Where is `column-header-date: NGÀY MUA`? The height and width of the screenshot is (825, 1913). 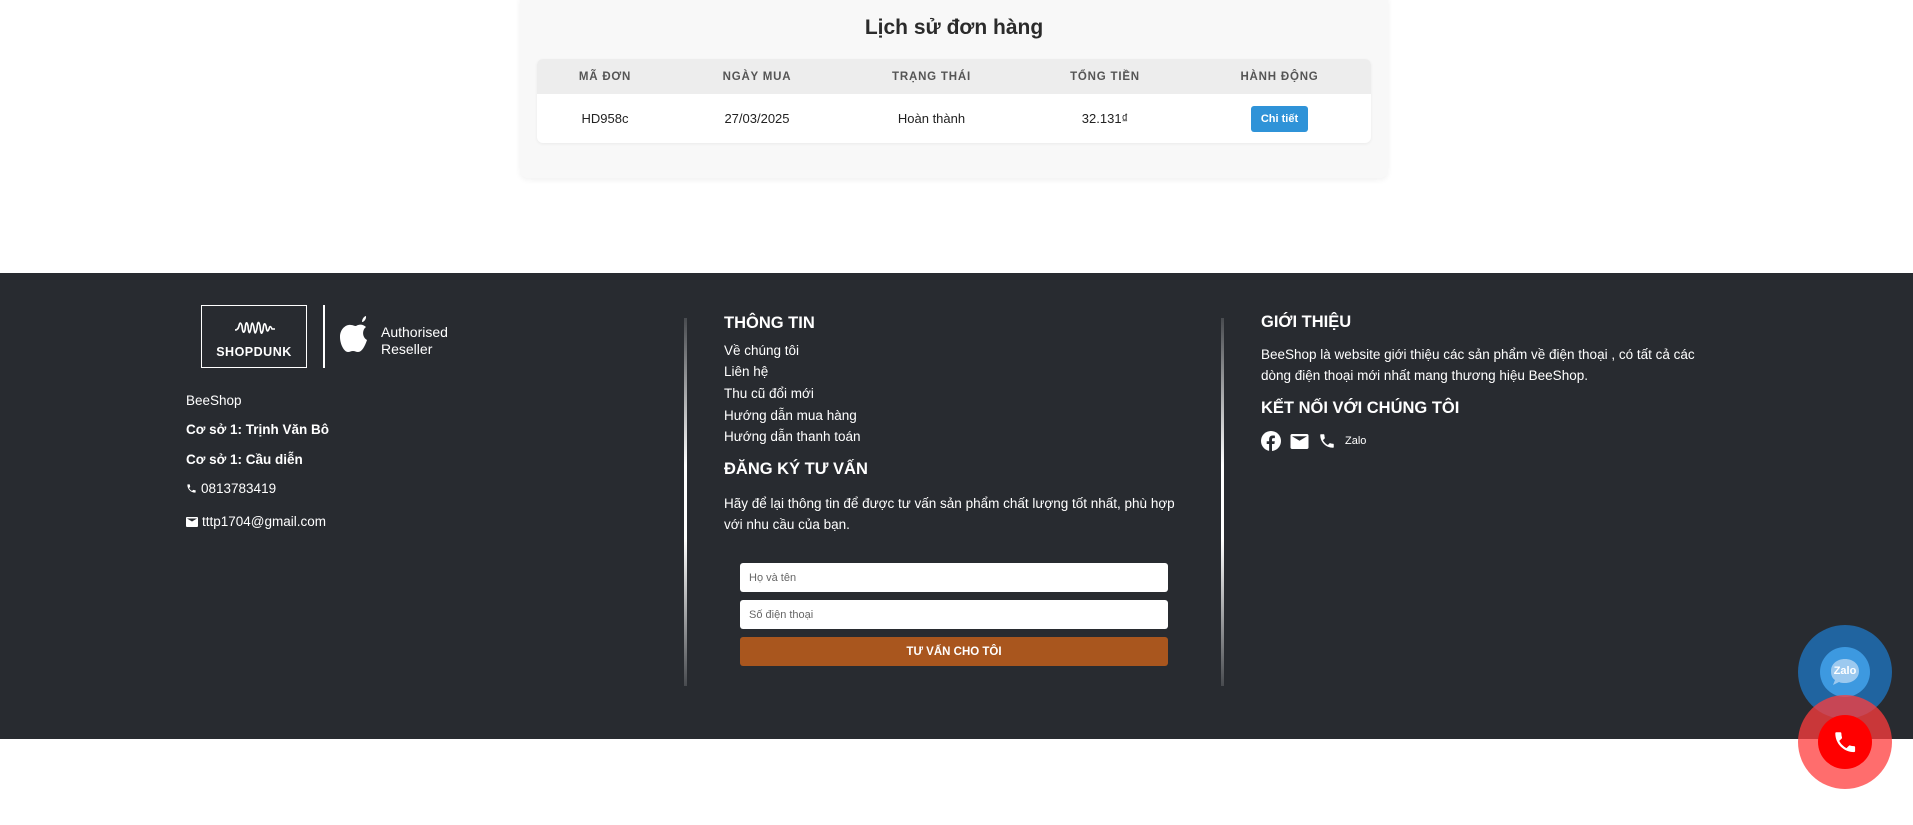 column-header-date: NGÀY MUA is located at coordinates (757, 76).